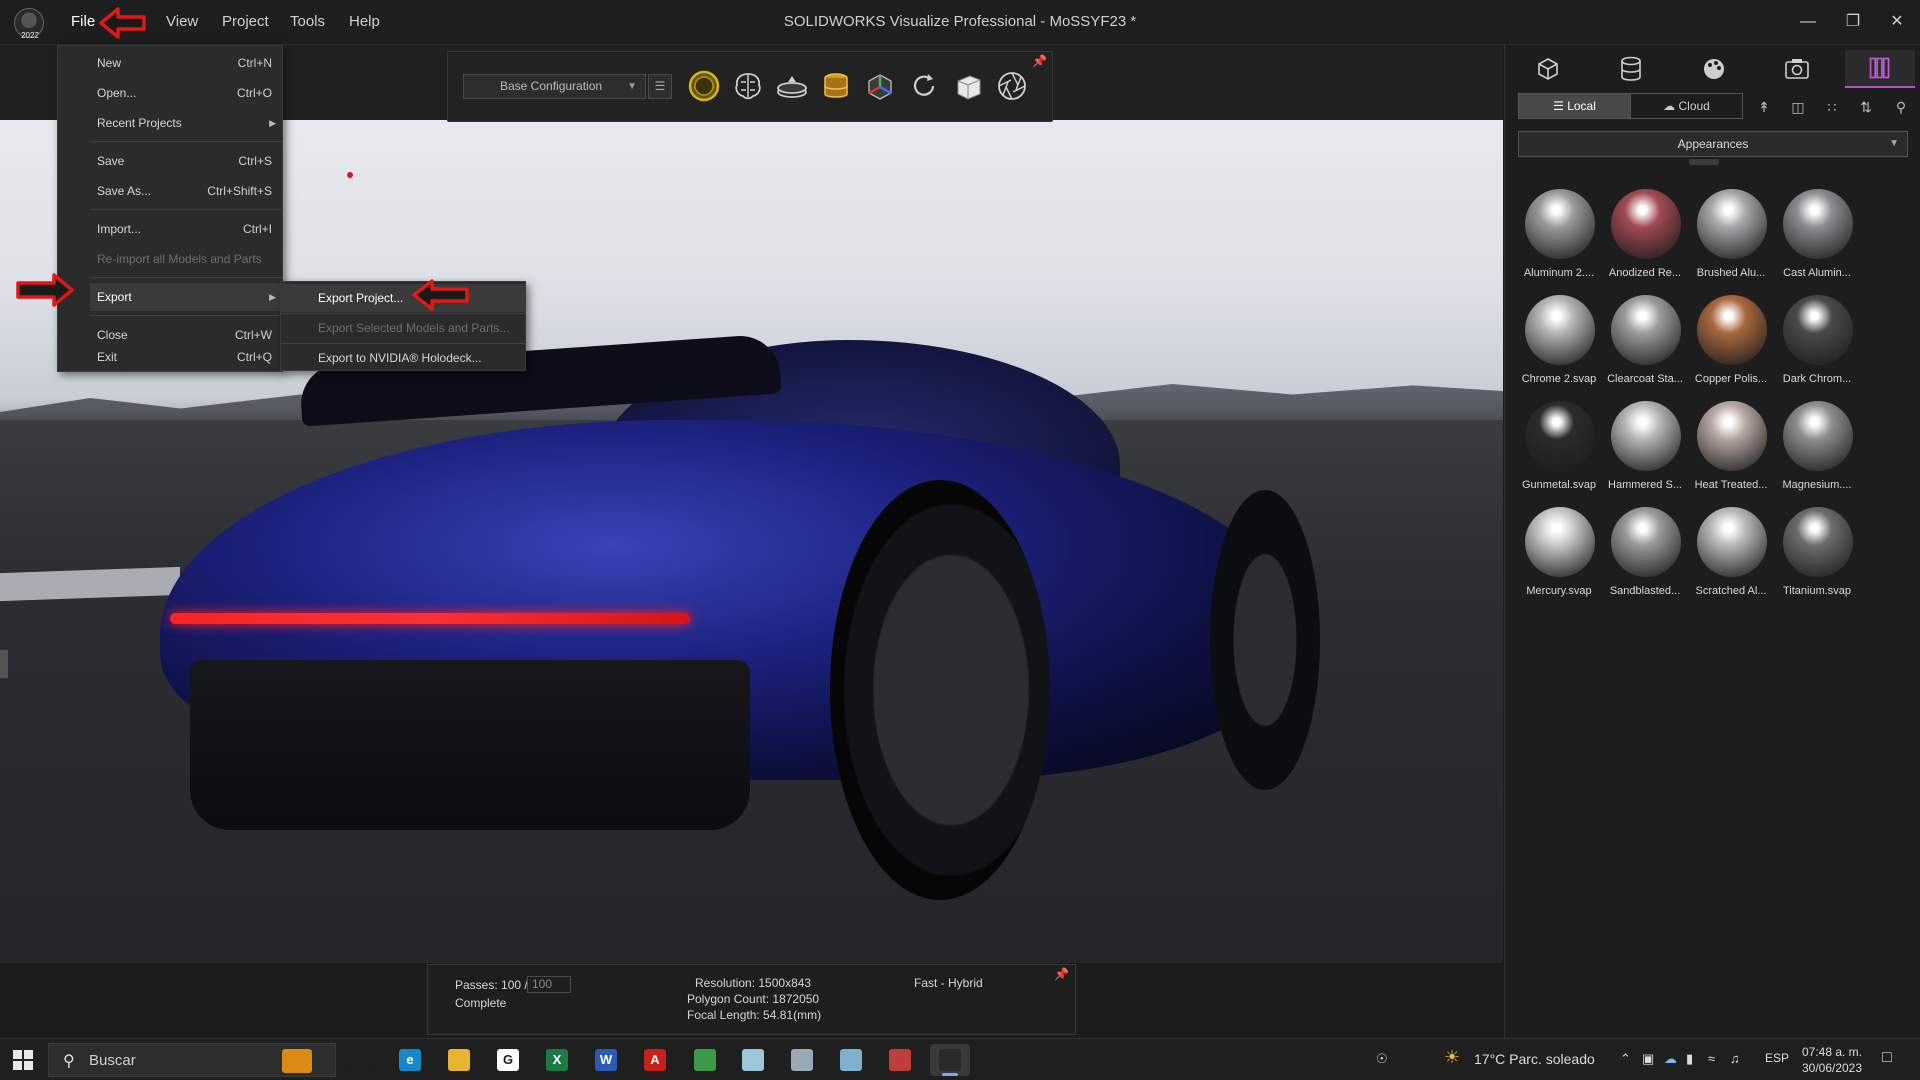  I want to click on restore-icon: ❐, so click(1853, 22).